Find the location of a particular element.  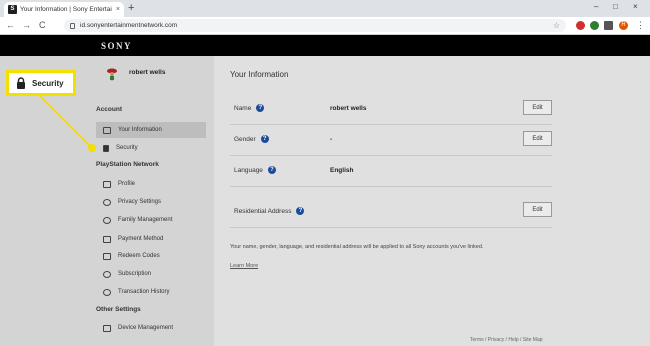

extension-icon is located at coordinates (580, 25).